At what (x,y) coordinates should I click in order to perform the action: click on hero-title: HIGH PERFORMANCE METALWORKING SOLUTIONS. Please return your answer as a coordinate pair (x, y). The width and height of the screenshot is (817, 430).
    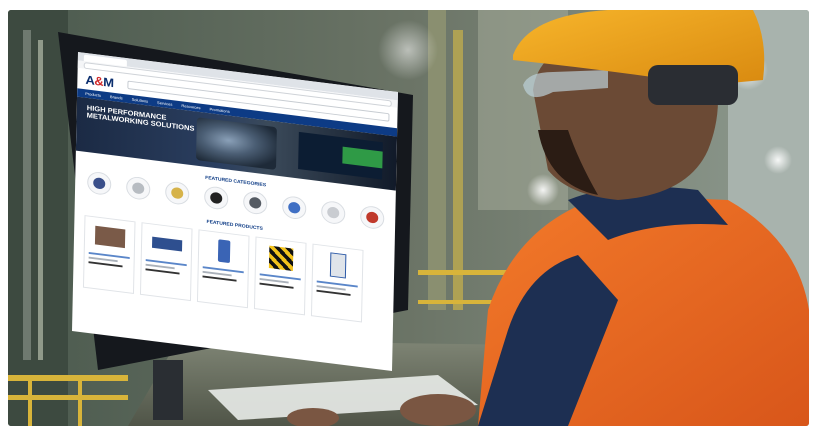
    Looking at the image, I should click on (140, 118).